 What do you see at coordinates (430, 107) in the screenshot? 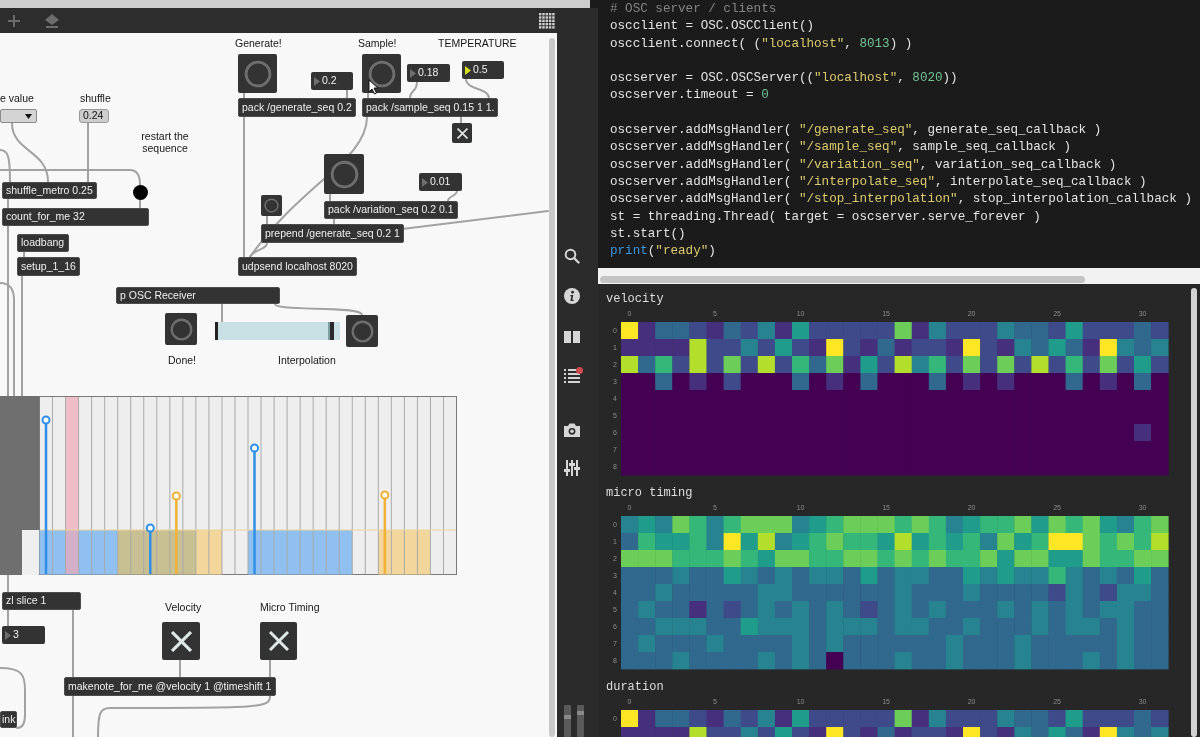
I see `patcher-object: pack /sample_seq 0.15 1 1.` at bounding box center [430, 107].